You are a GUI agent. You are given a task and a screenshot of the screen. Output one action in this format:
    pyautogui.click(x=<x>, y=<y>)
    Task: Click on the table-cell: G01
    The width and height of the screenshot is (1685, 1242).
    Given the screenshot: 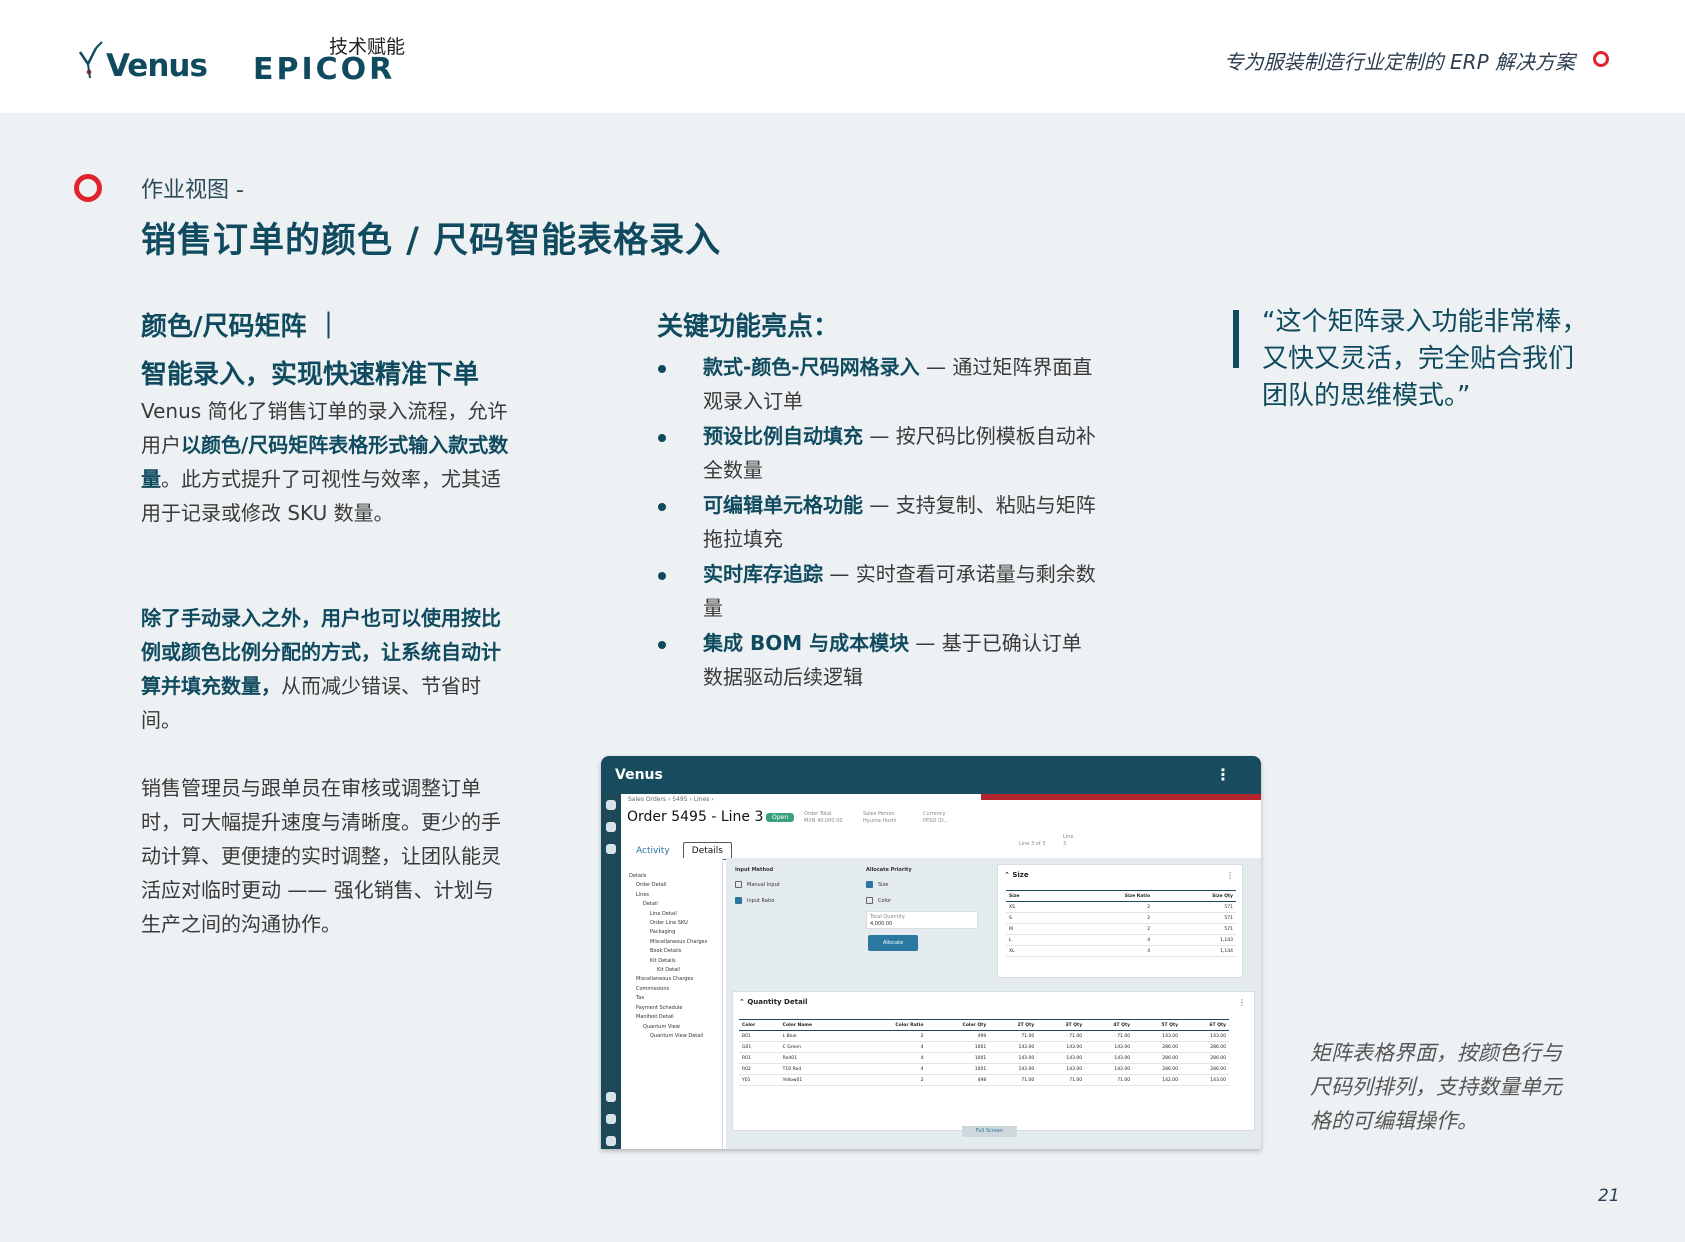 What is the action you would take?
    pyautogui.click(x=759, y=1047)
    